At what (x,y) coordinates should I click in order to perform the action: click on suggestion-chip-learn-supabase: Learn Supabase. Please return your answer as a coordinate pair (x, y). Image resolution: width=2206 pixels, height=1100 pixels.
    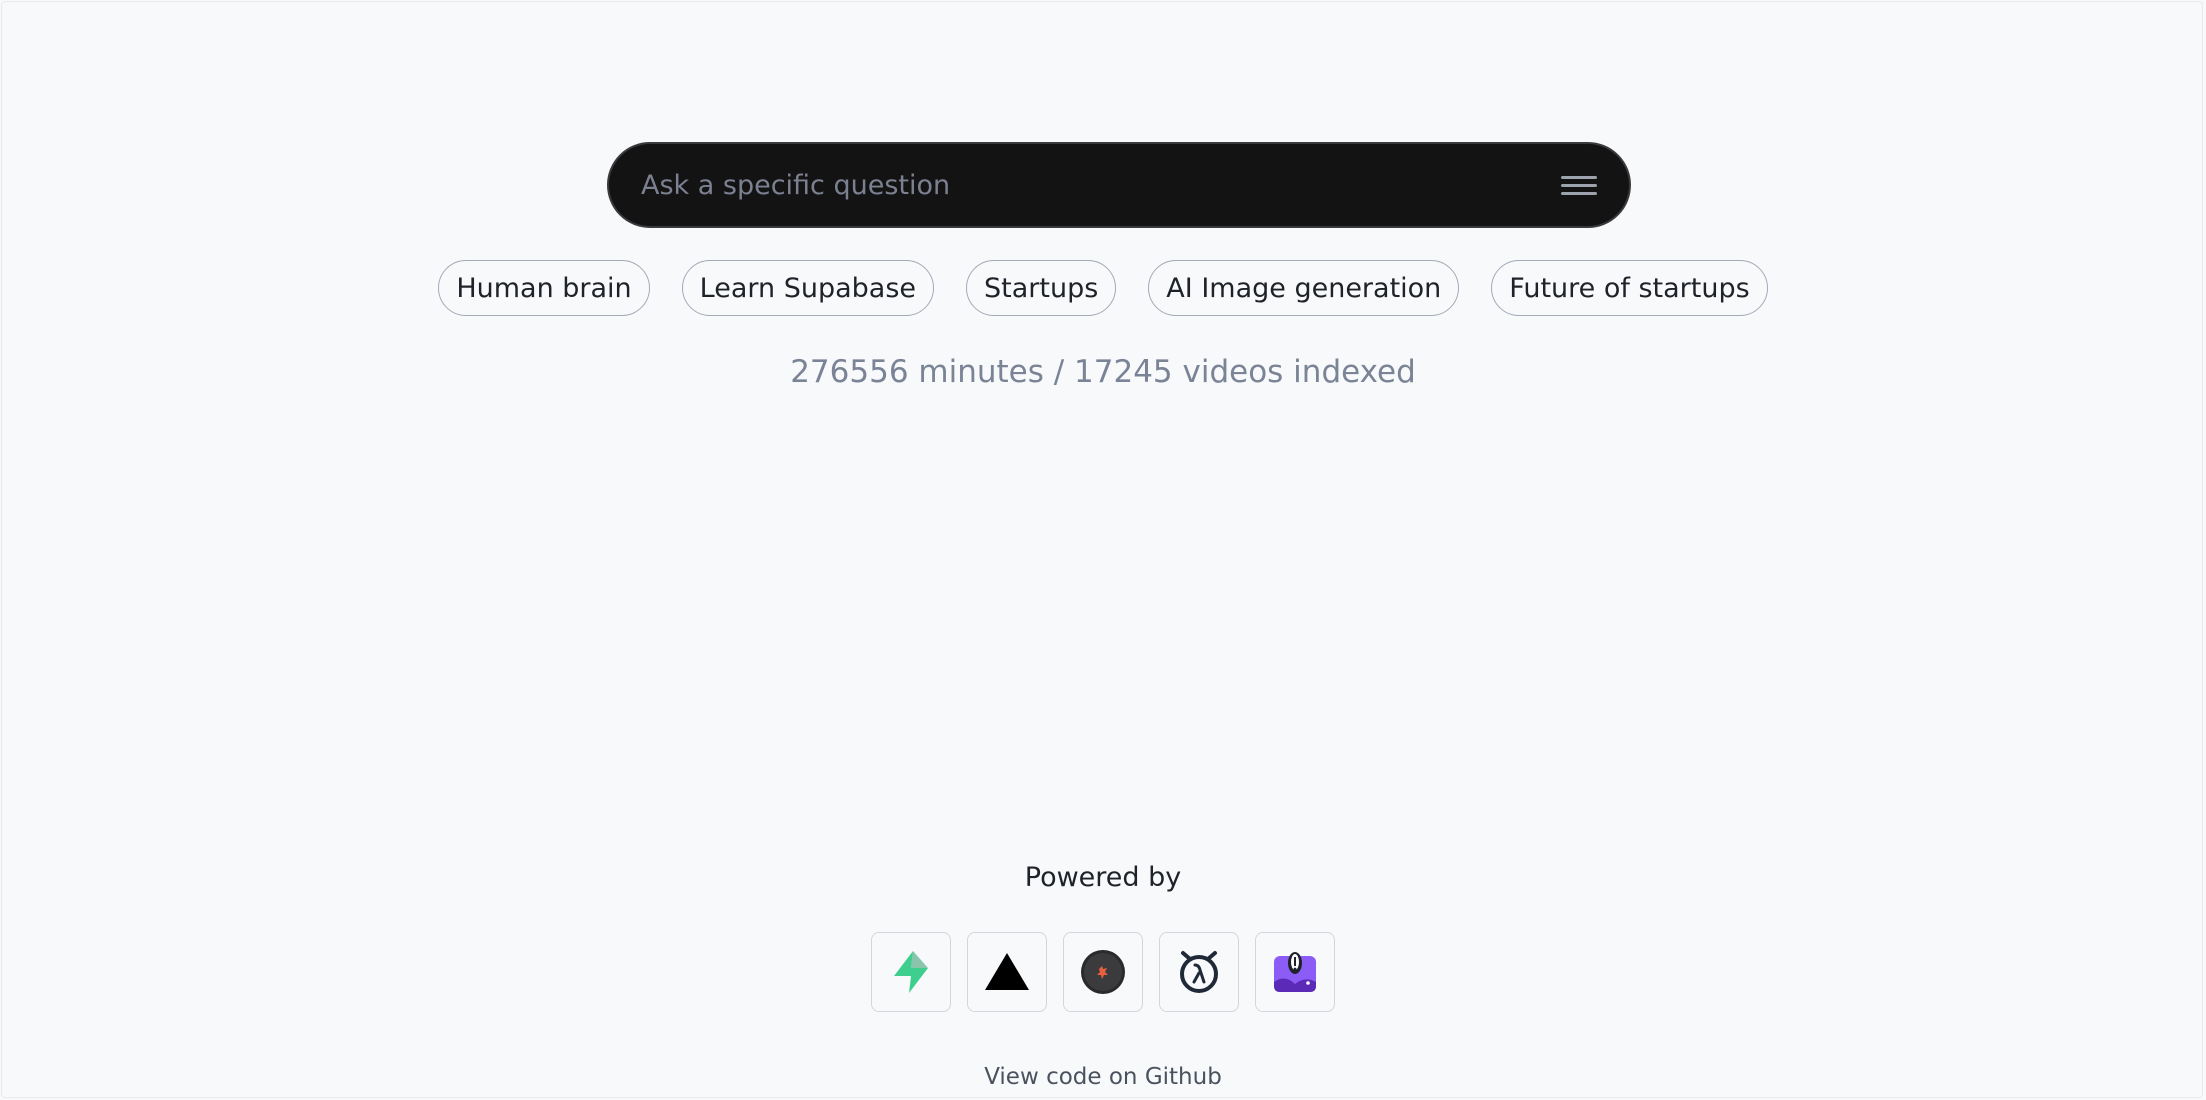
    Looking at the image, I should click on (808, 288).